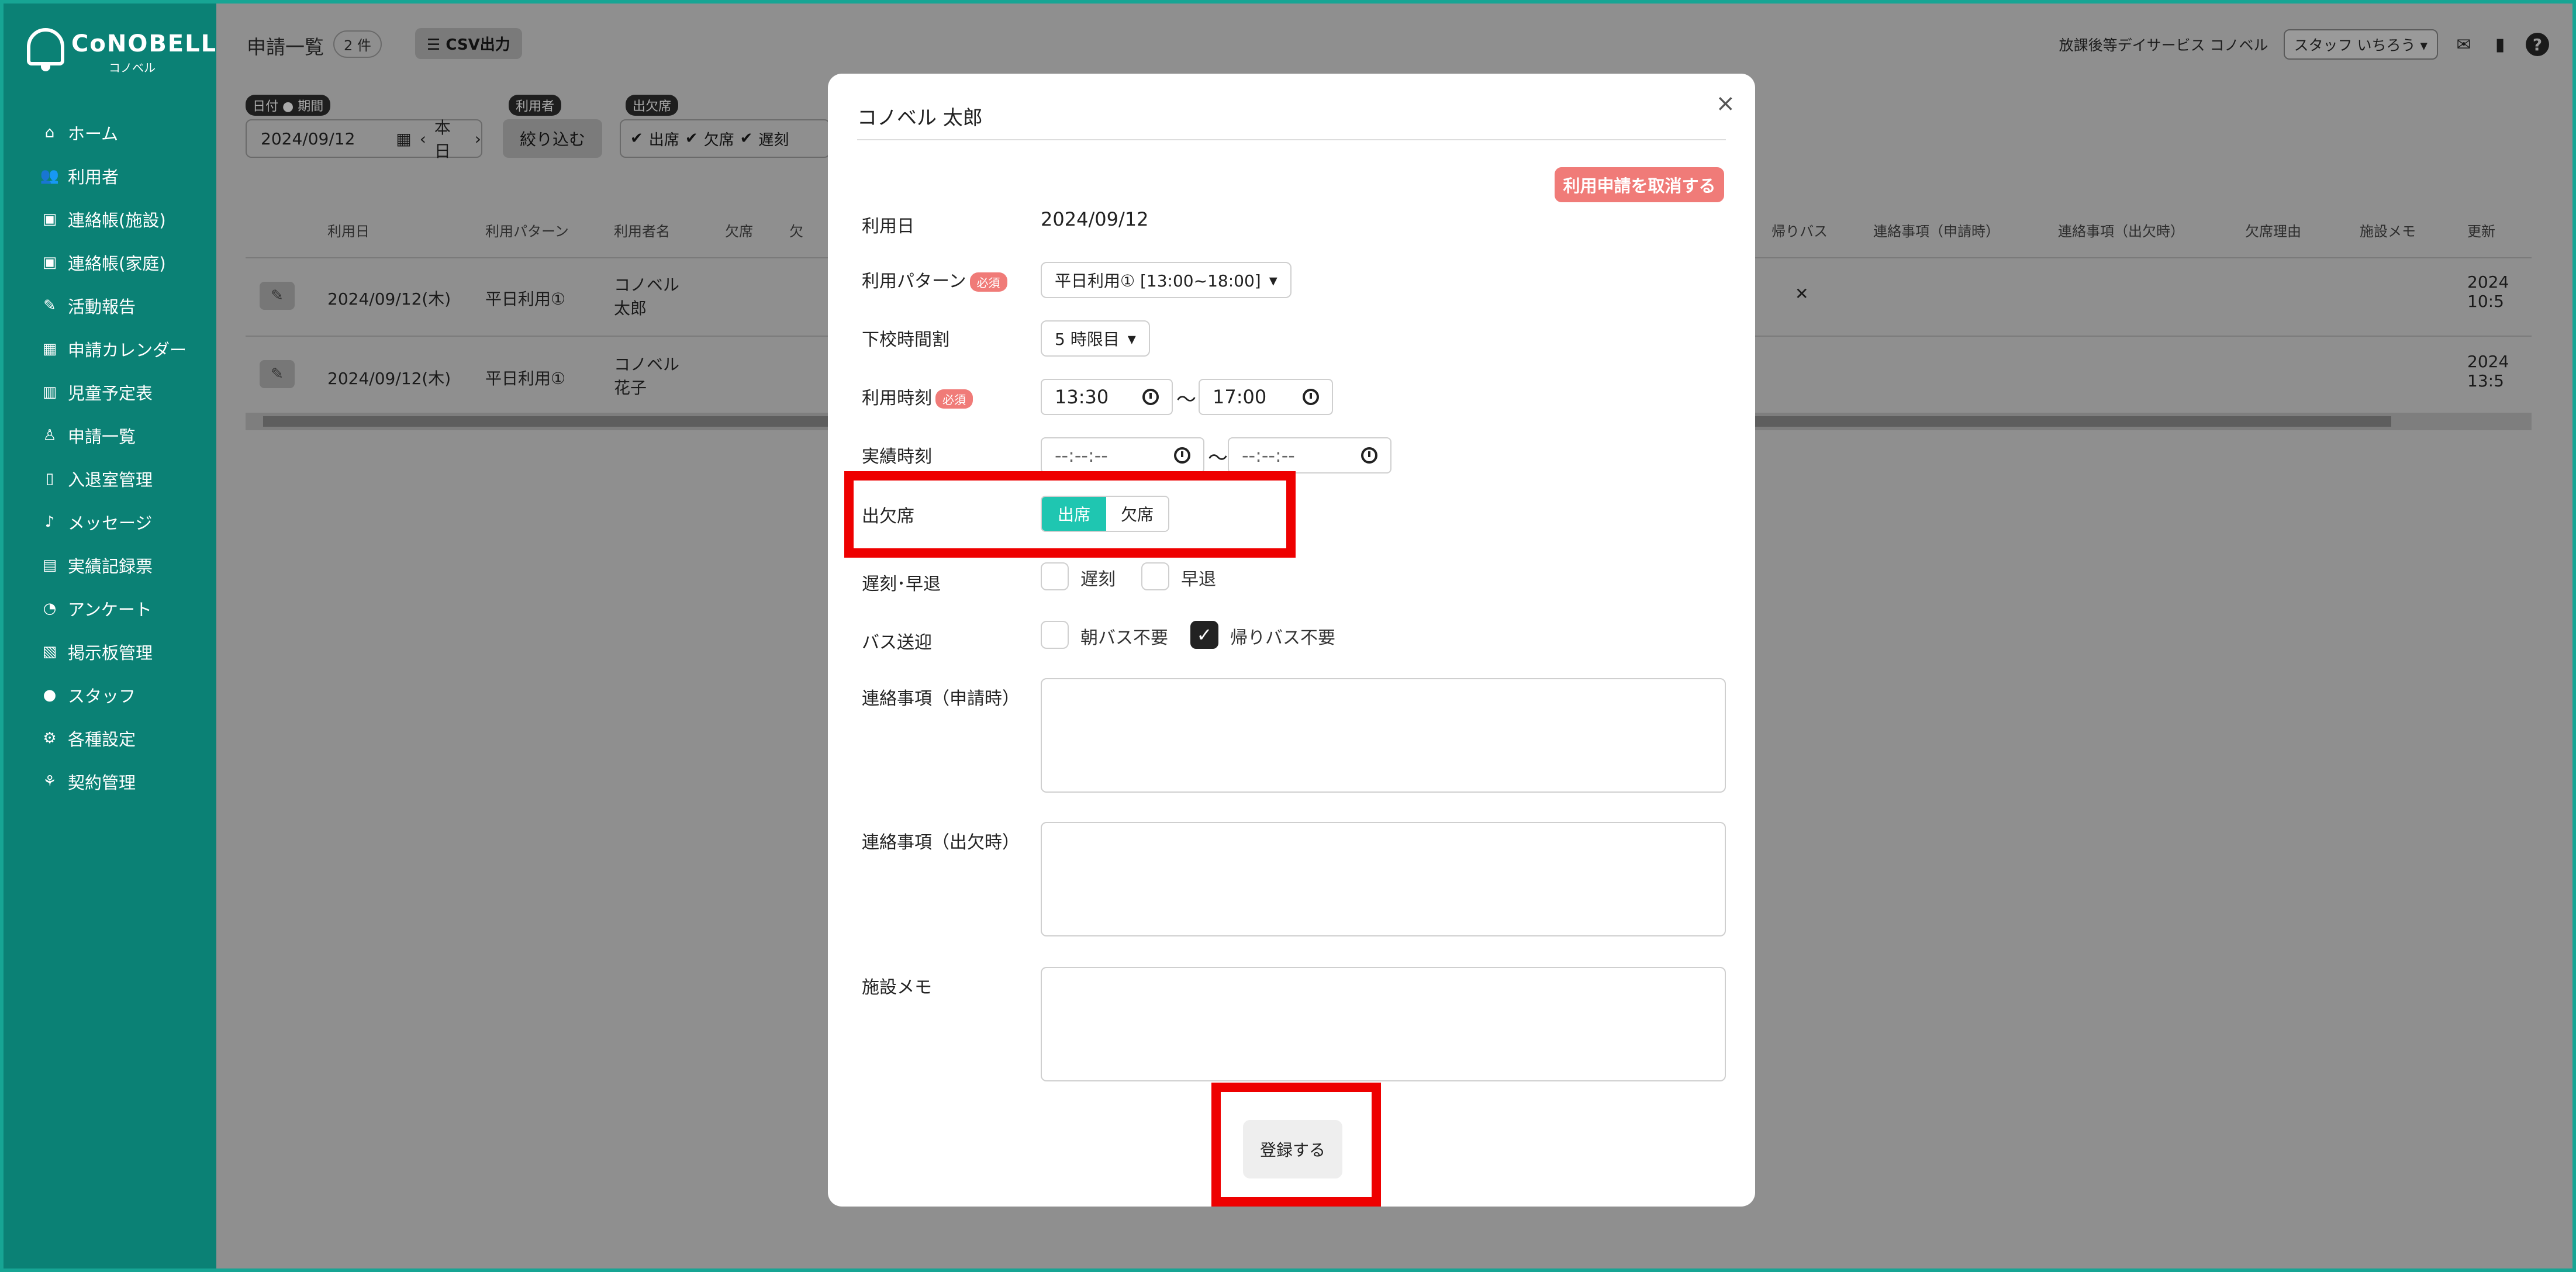 Image resolution: width=2576 pixels, height=1272 pixels. I want to click on sidebar-item-8: ▯ 入退室管理, so click(110, 479).